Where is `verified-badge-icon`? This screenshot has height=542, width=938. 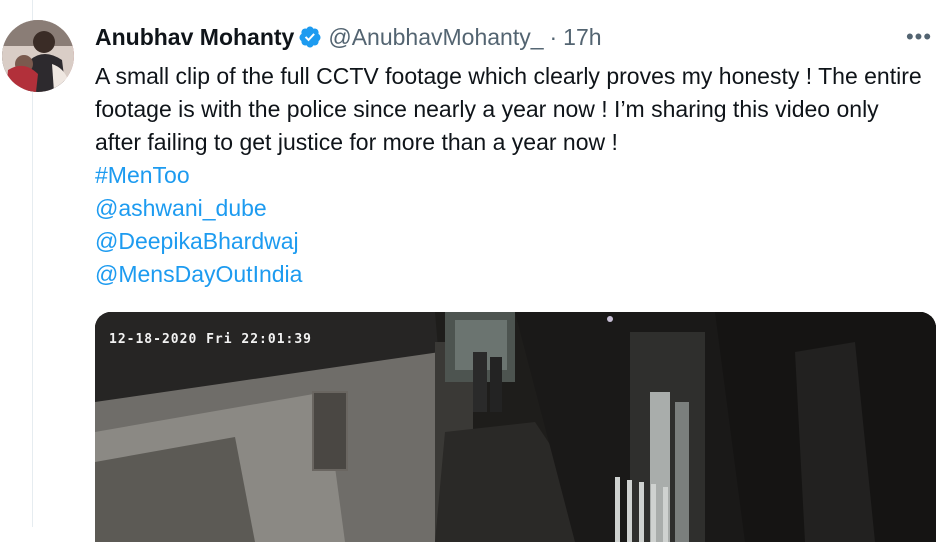 verified-badge-icon is located at coordinates (310, 37).